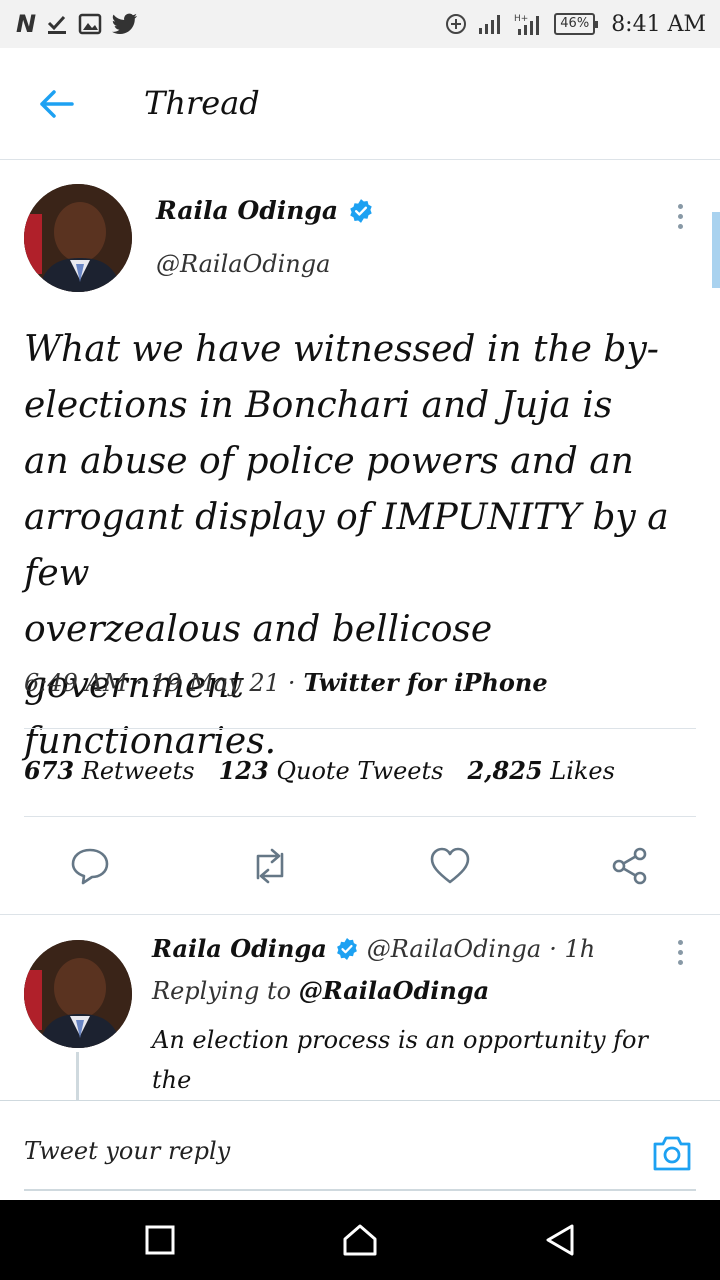 The height and width of the screenshot is (1280, 720). I want to click on status-bar: N H+ 46% 8:41 AM, so click(360, 24).